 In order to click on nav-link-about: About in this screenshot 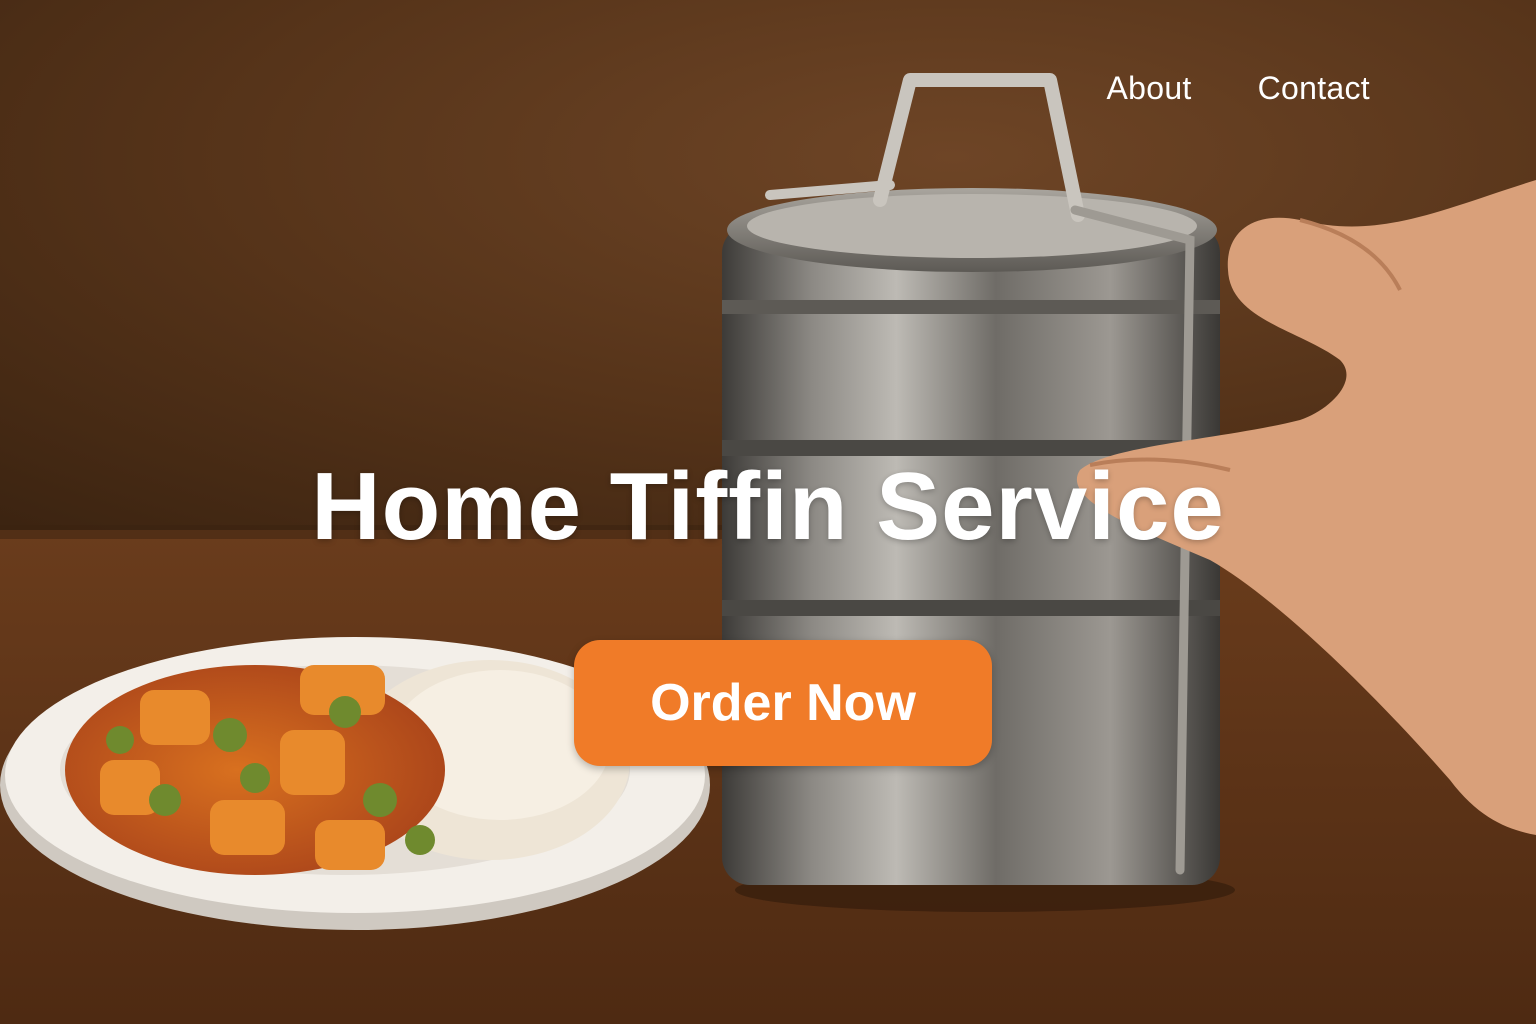, I will do `click(1148, 88)`.